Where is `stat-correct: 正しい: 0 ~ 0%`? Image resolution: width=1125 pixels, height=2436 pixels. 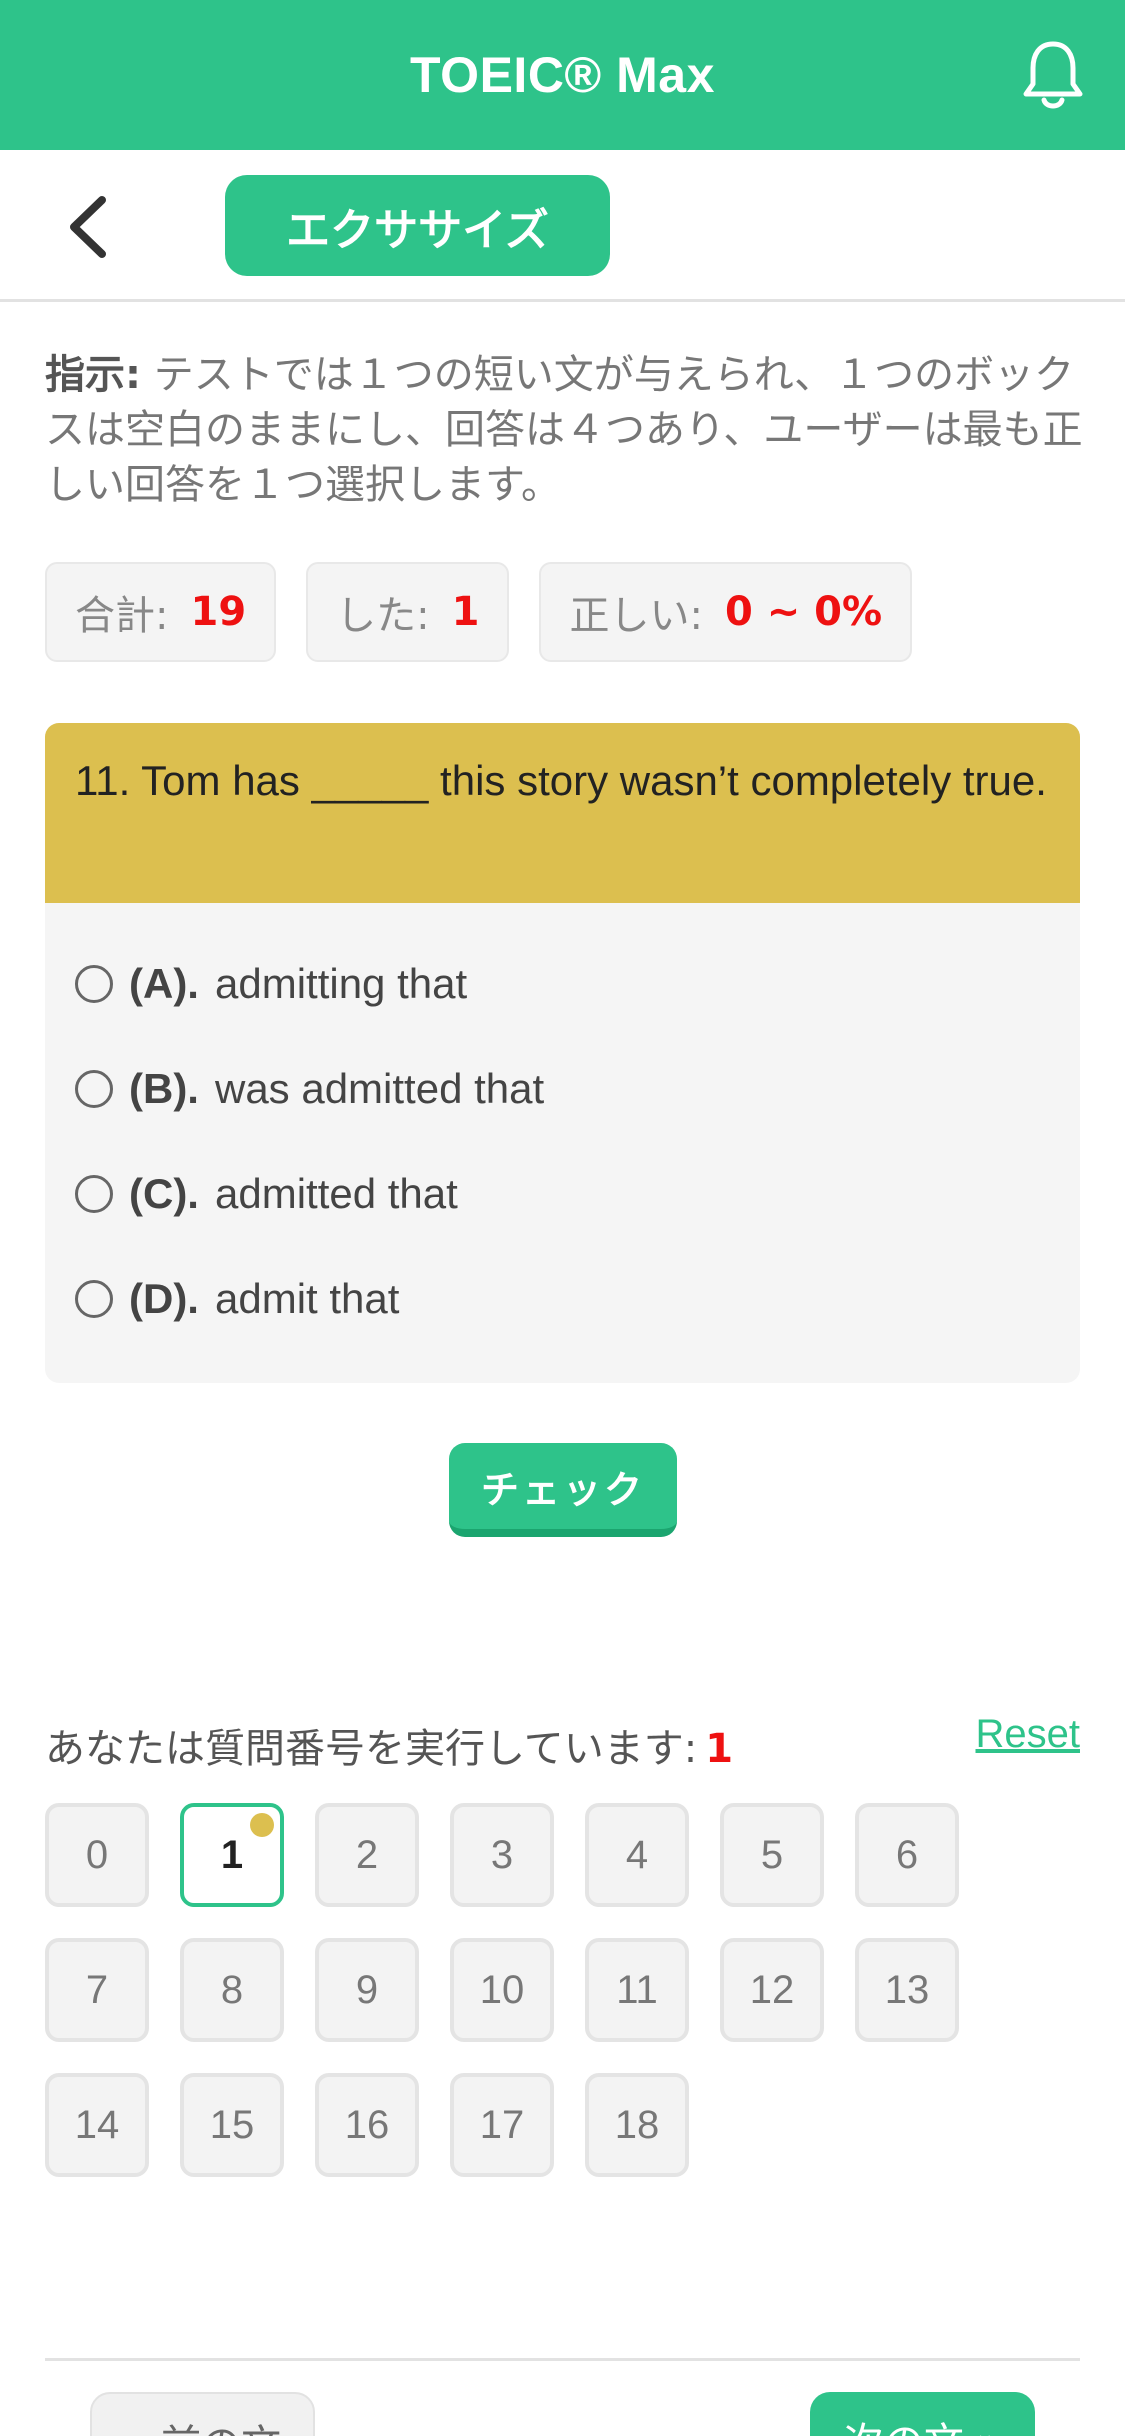
stat-correct: 正しい: 0 ~ 0% is located at coordinates (726, 612).